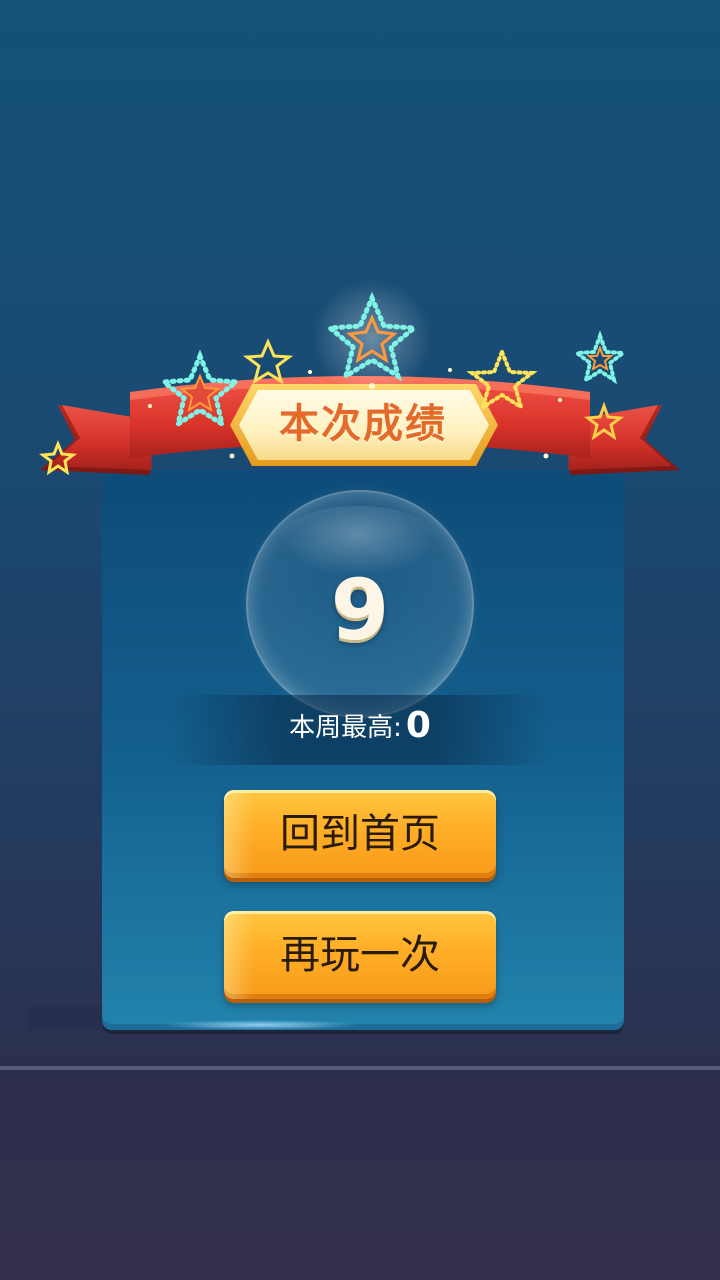 The image size is (720, 1280). I want to click on home-button: 回到首页, so click(360, 834).